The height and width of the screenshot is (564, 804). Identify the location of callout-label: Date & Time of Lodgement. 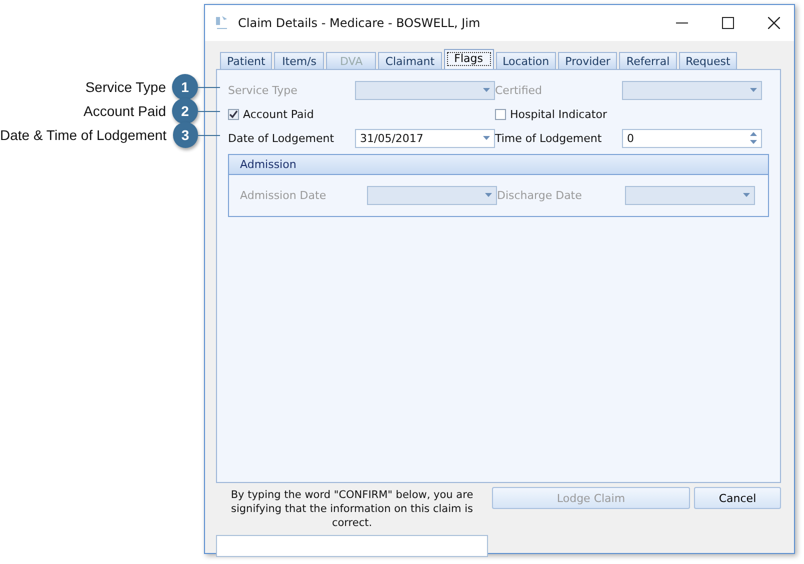
(83, 135).